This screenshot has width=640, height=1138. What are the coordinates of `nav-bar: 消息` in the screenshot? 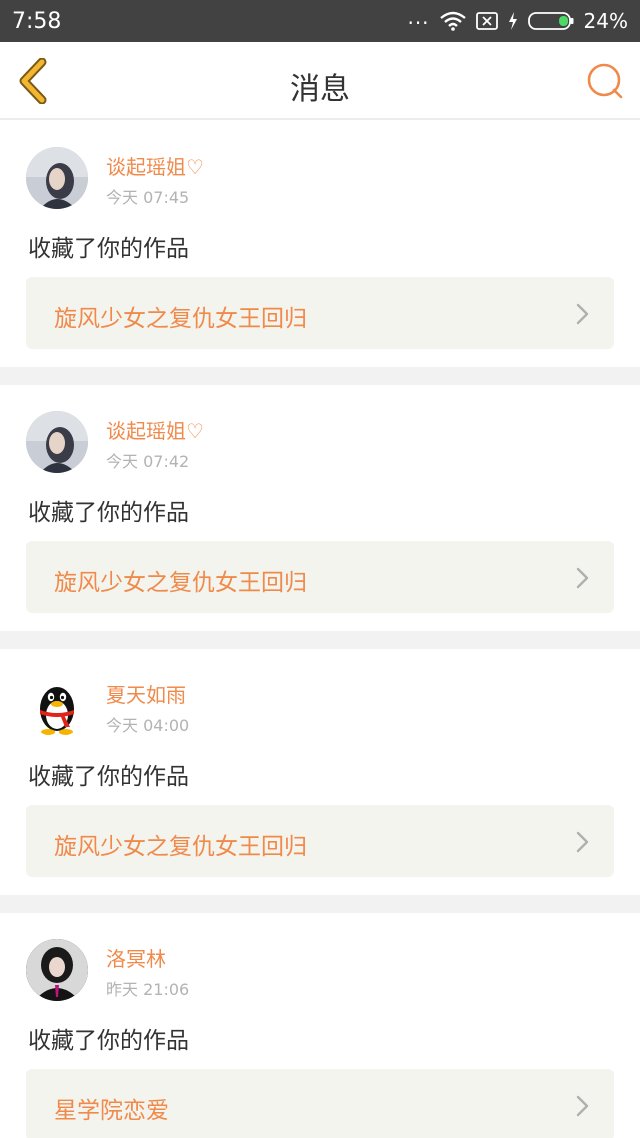 It's located at (320, 81).